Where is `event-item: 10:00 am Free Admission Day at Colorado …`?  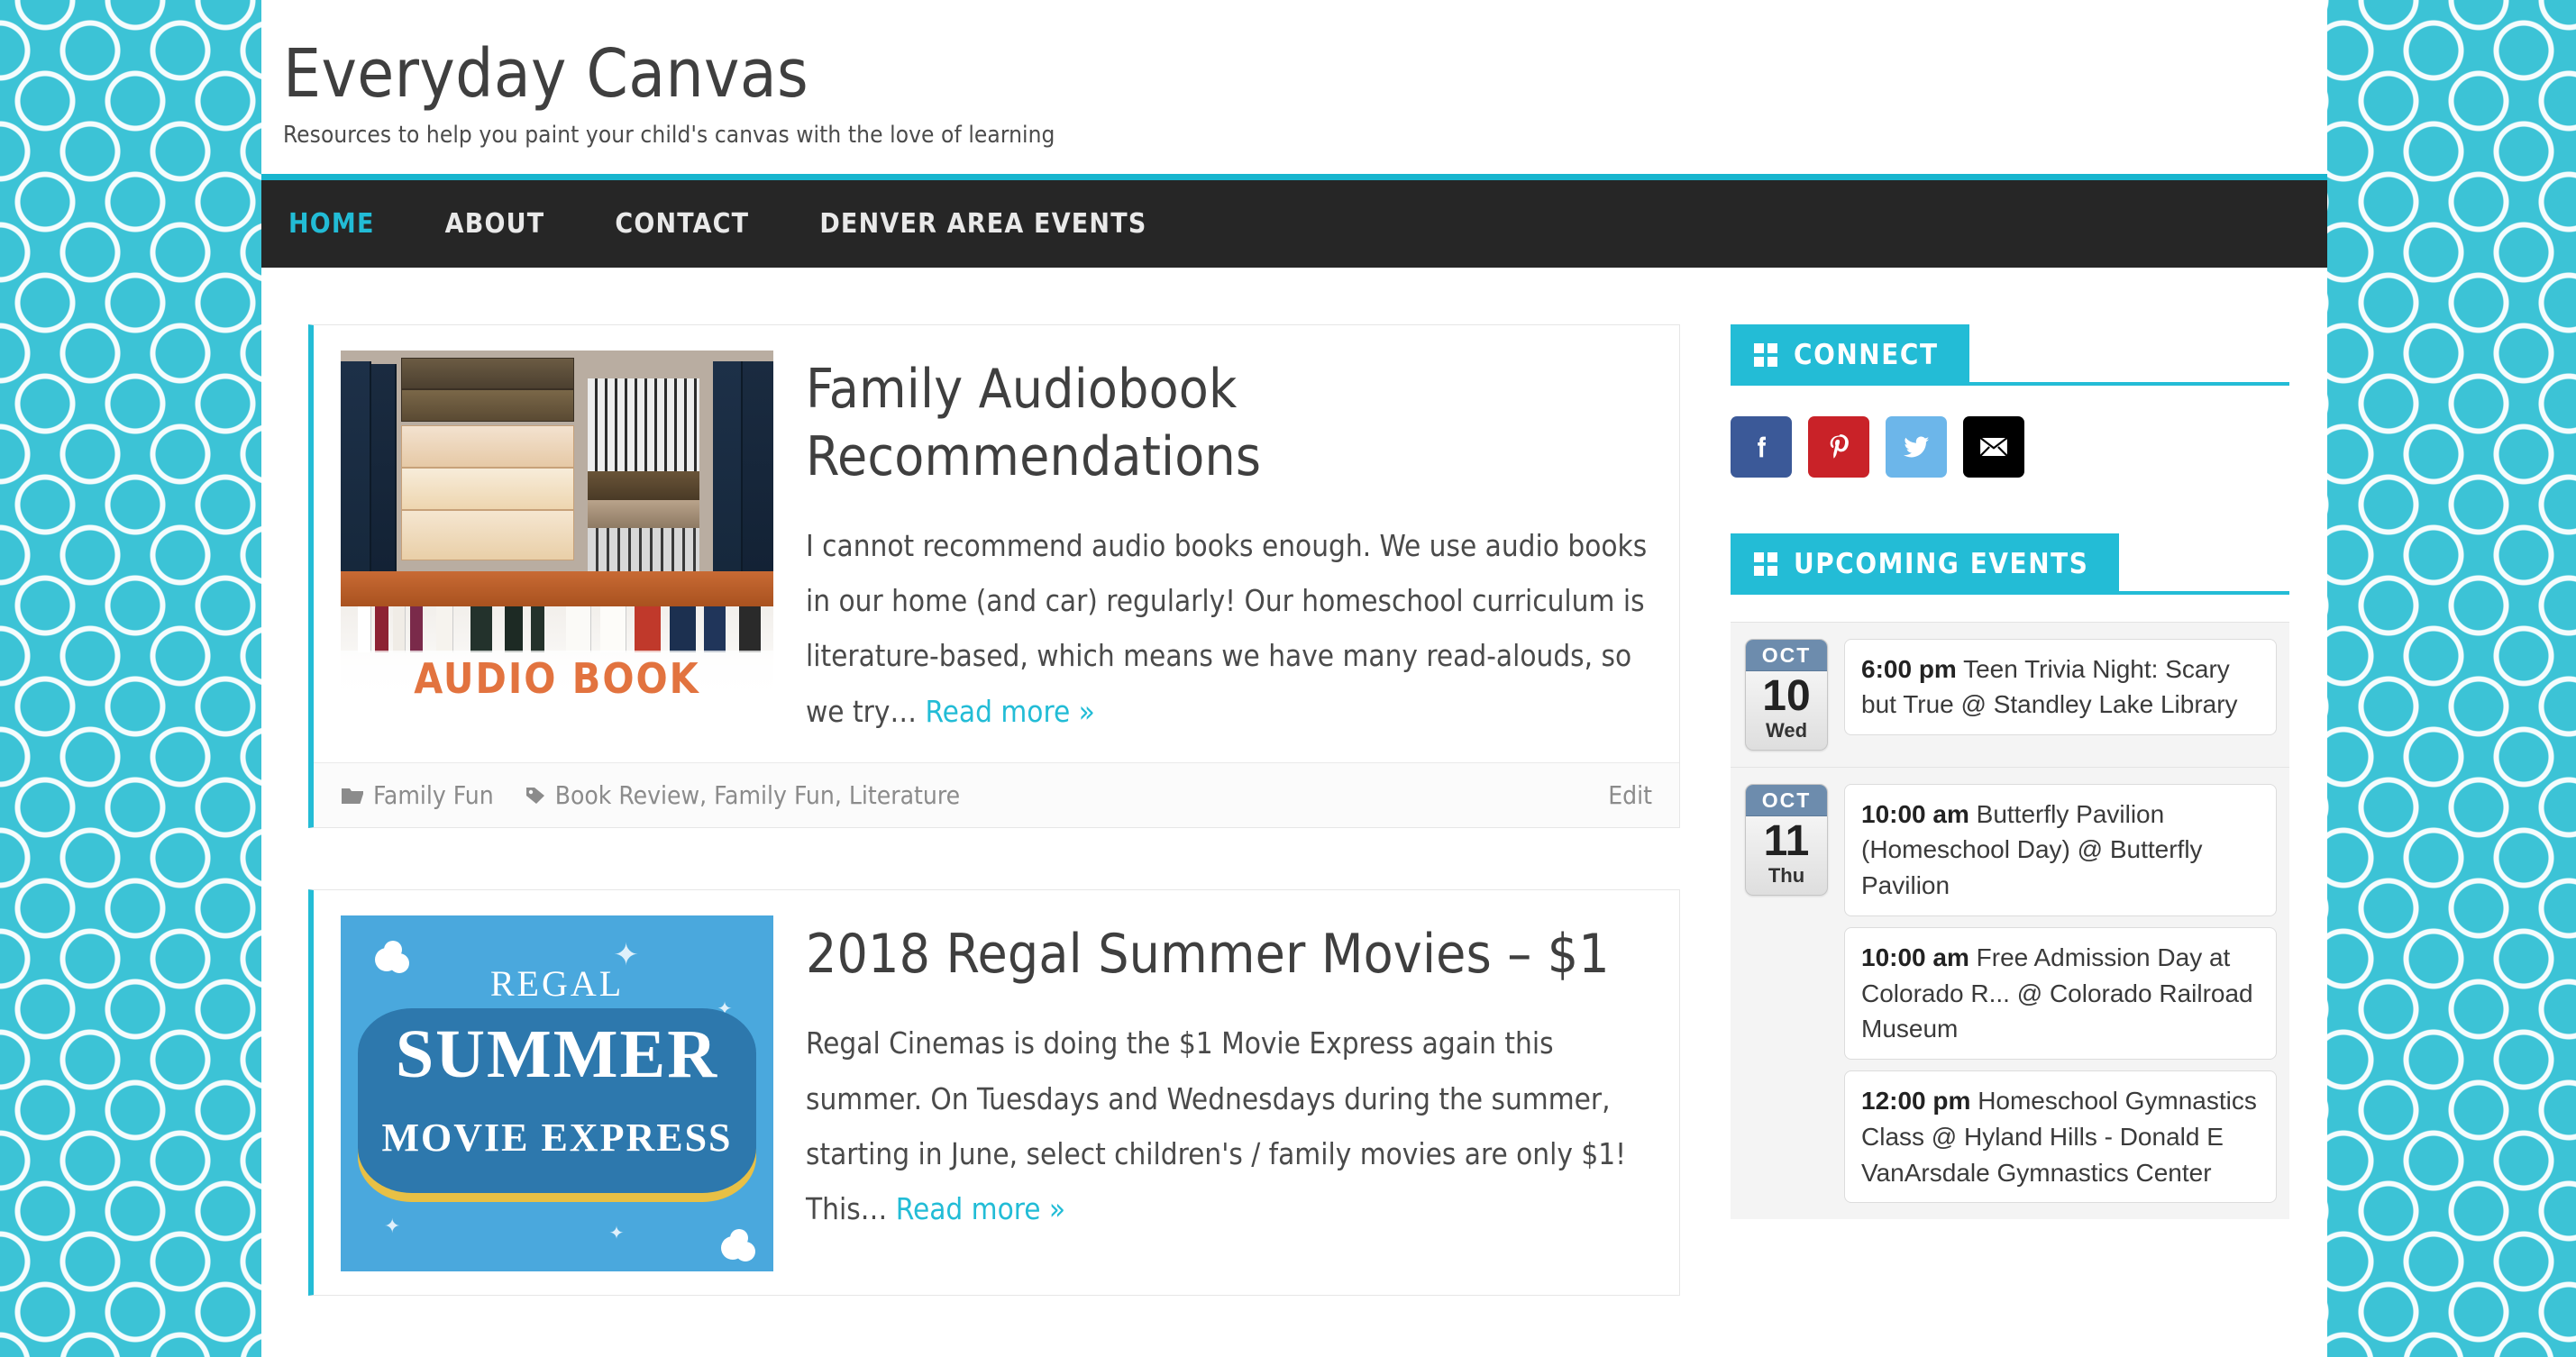 event-item: 10:00 am Free Admission Day at Colorado … is located at coordinates (2060, 993).